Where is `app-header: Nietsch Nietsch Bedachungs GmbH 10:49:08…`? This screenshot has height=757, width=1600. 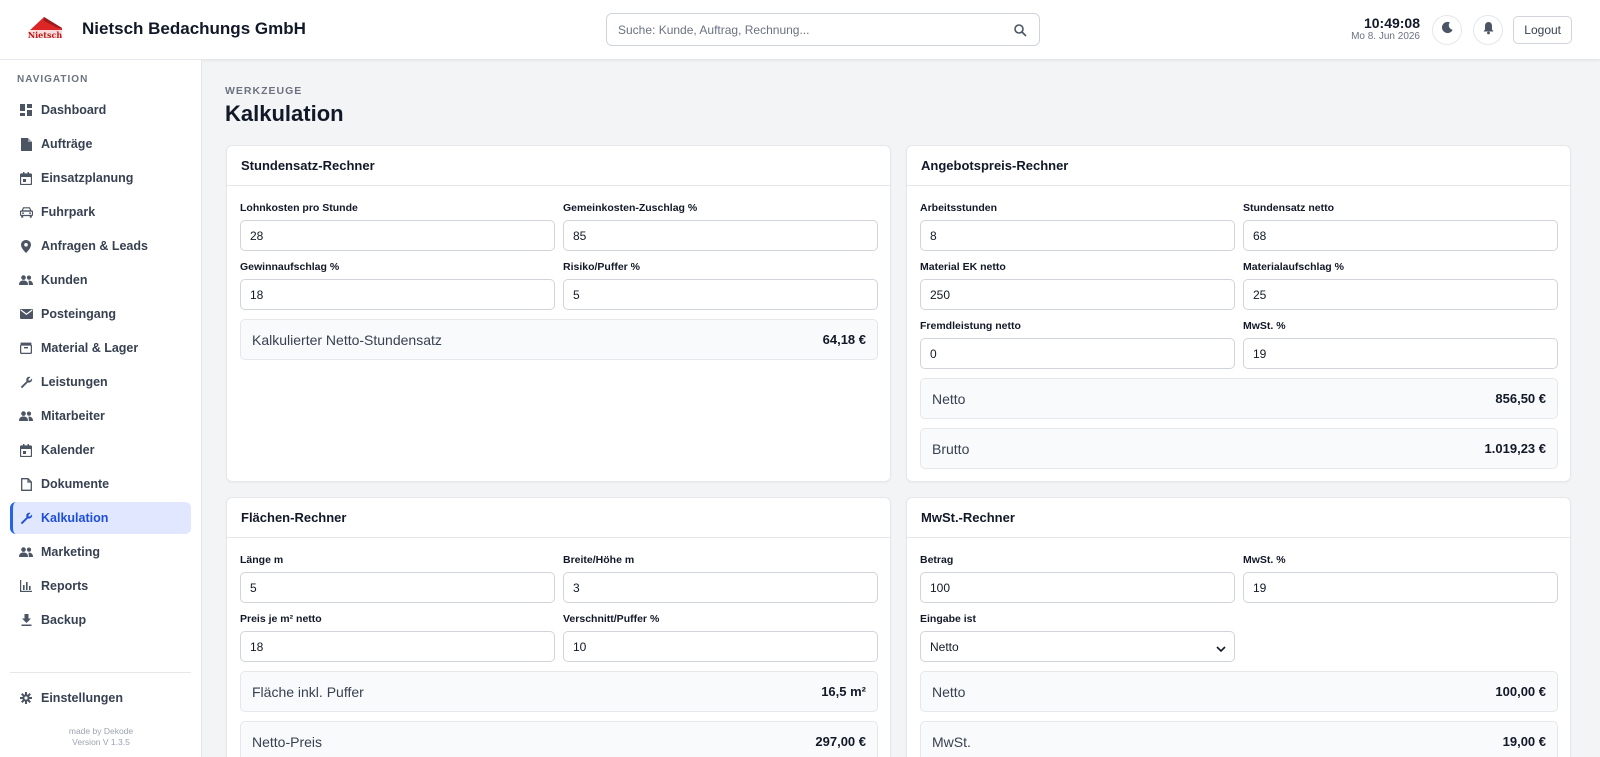 app-header: Nietsch Nietsch Bedachungs GmbH 10:49:08… is located at coordinates (800, 30).